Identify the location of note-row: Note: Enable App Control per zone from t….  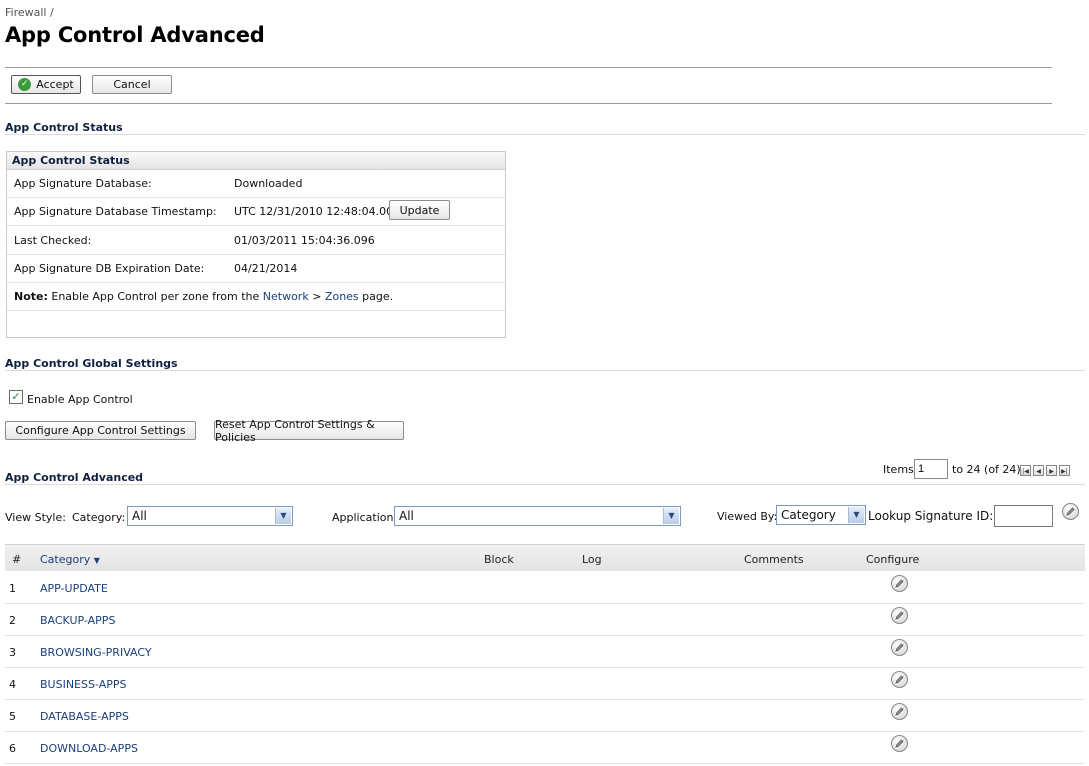
(256, 296).